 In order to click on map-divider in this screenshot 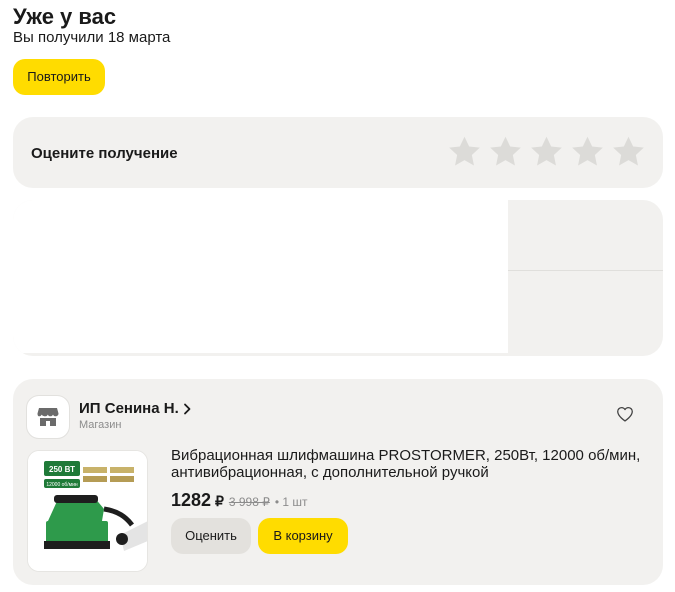, I will do `click(585, 270)`.